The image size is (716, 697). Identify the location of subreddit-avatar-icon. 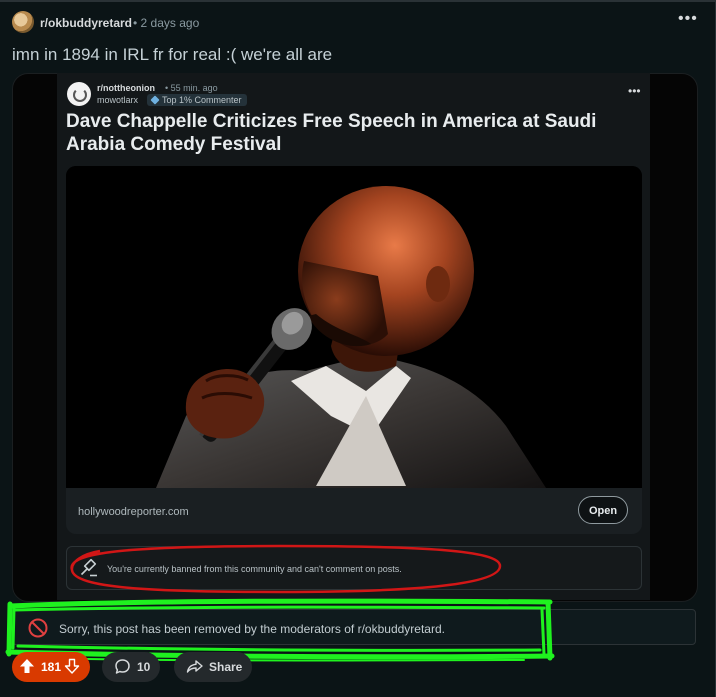
(23, 22).